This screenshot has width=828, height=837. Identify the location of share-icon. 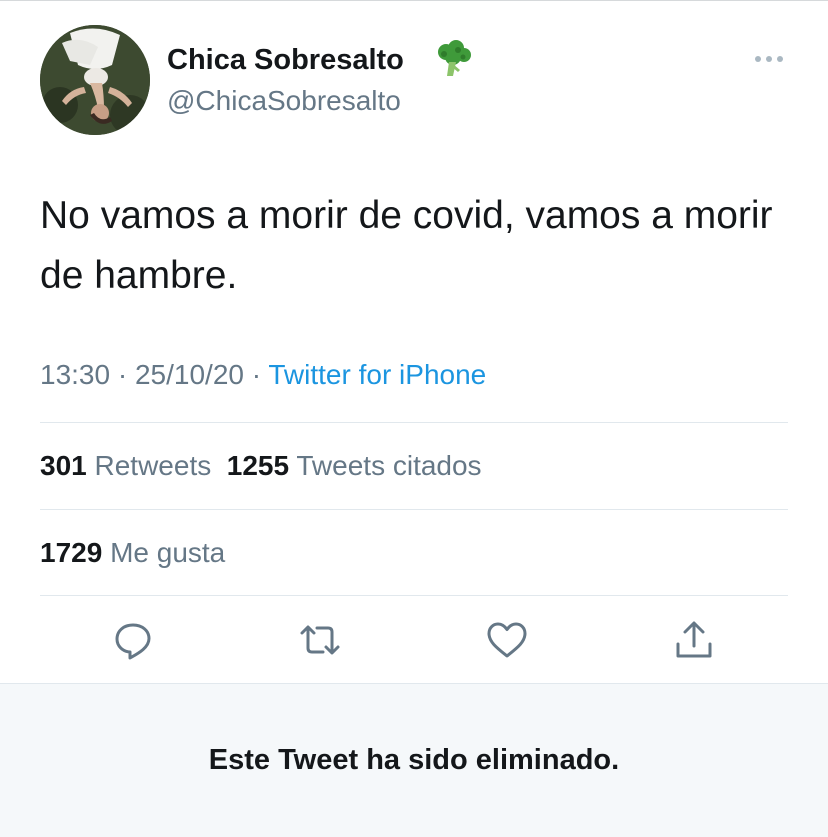
(694, 639).